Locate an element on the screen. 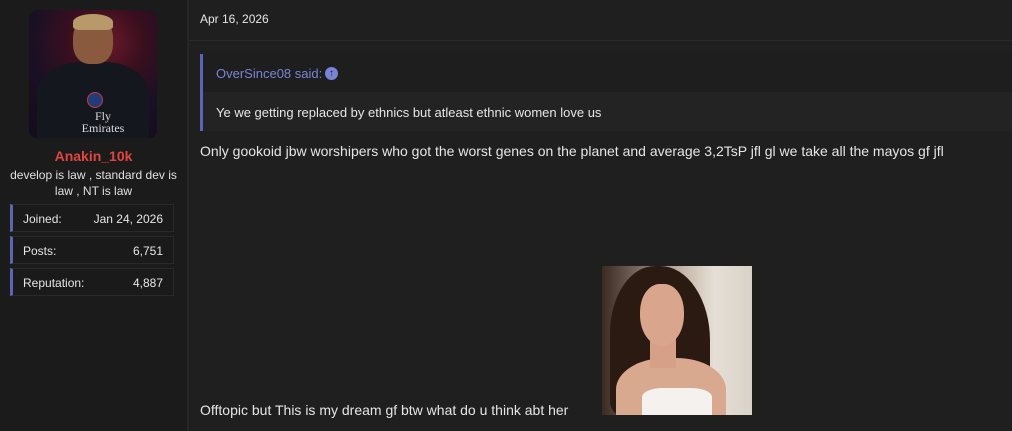  photo-face is located at coordinates (662, 315).